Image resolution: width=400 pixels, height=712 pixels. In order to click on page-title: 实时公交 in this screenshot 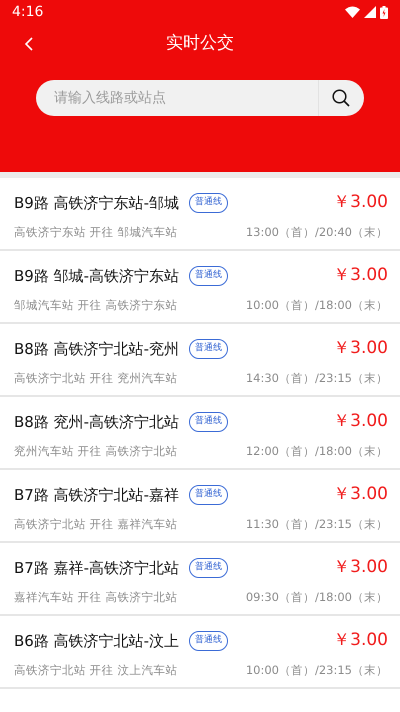, I will do `click(200, 44)`.